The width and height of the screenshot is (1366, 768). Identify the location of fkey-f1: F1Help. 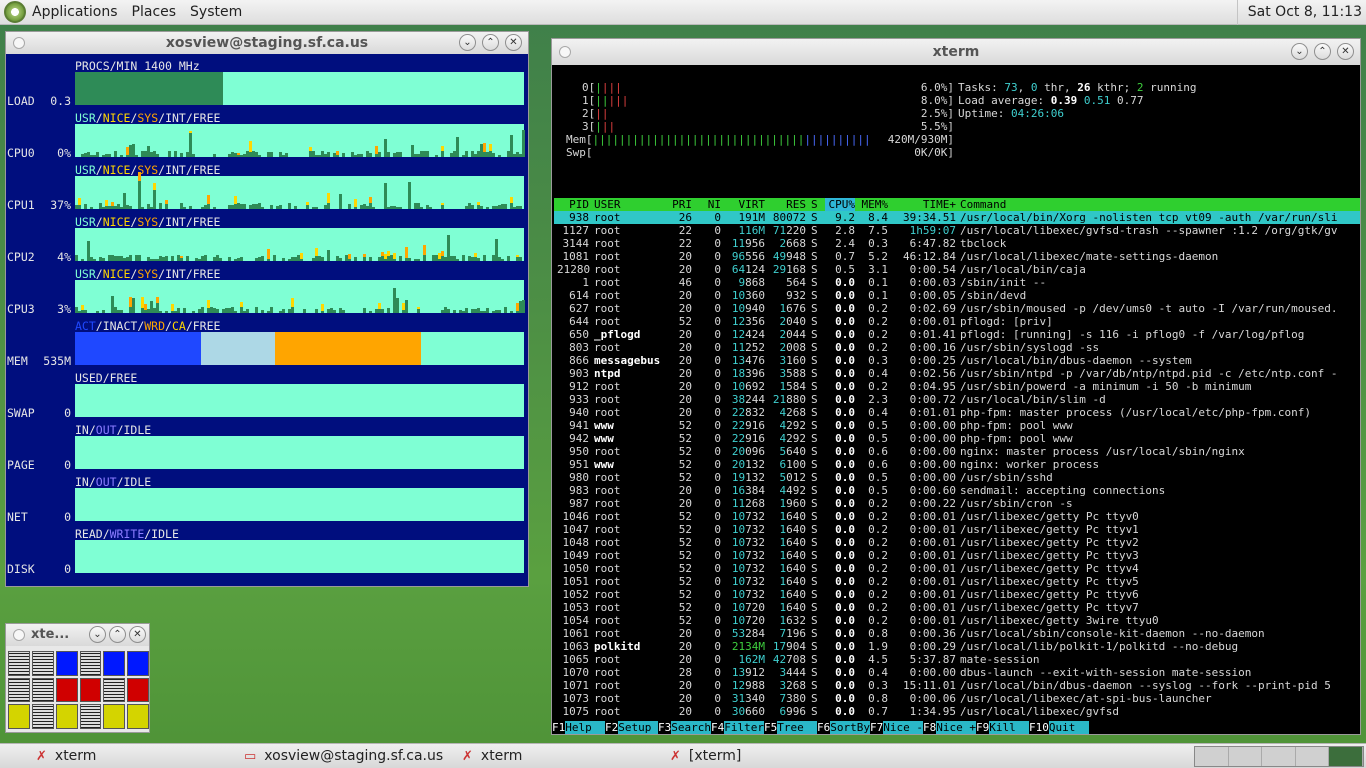
(578, 727).